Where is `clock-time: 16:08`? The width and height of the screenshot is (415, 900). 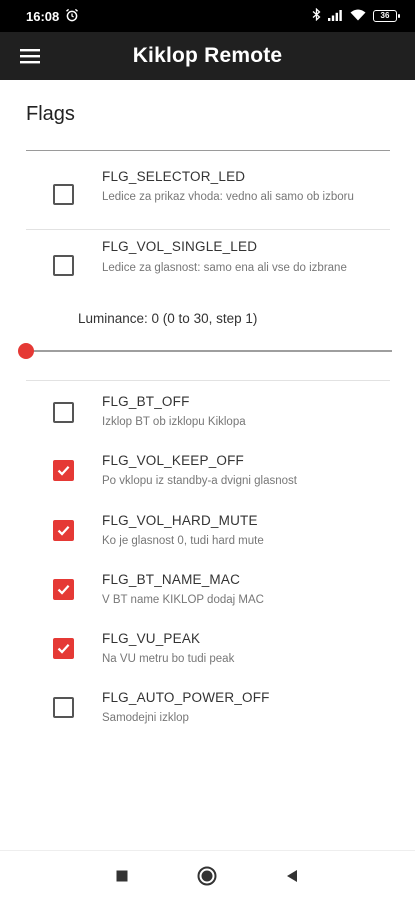 clock-time: 16:08 is located at coordinates (43, 16).